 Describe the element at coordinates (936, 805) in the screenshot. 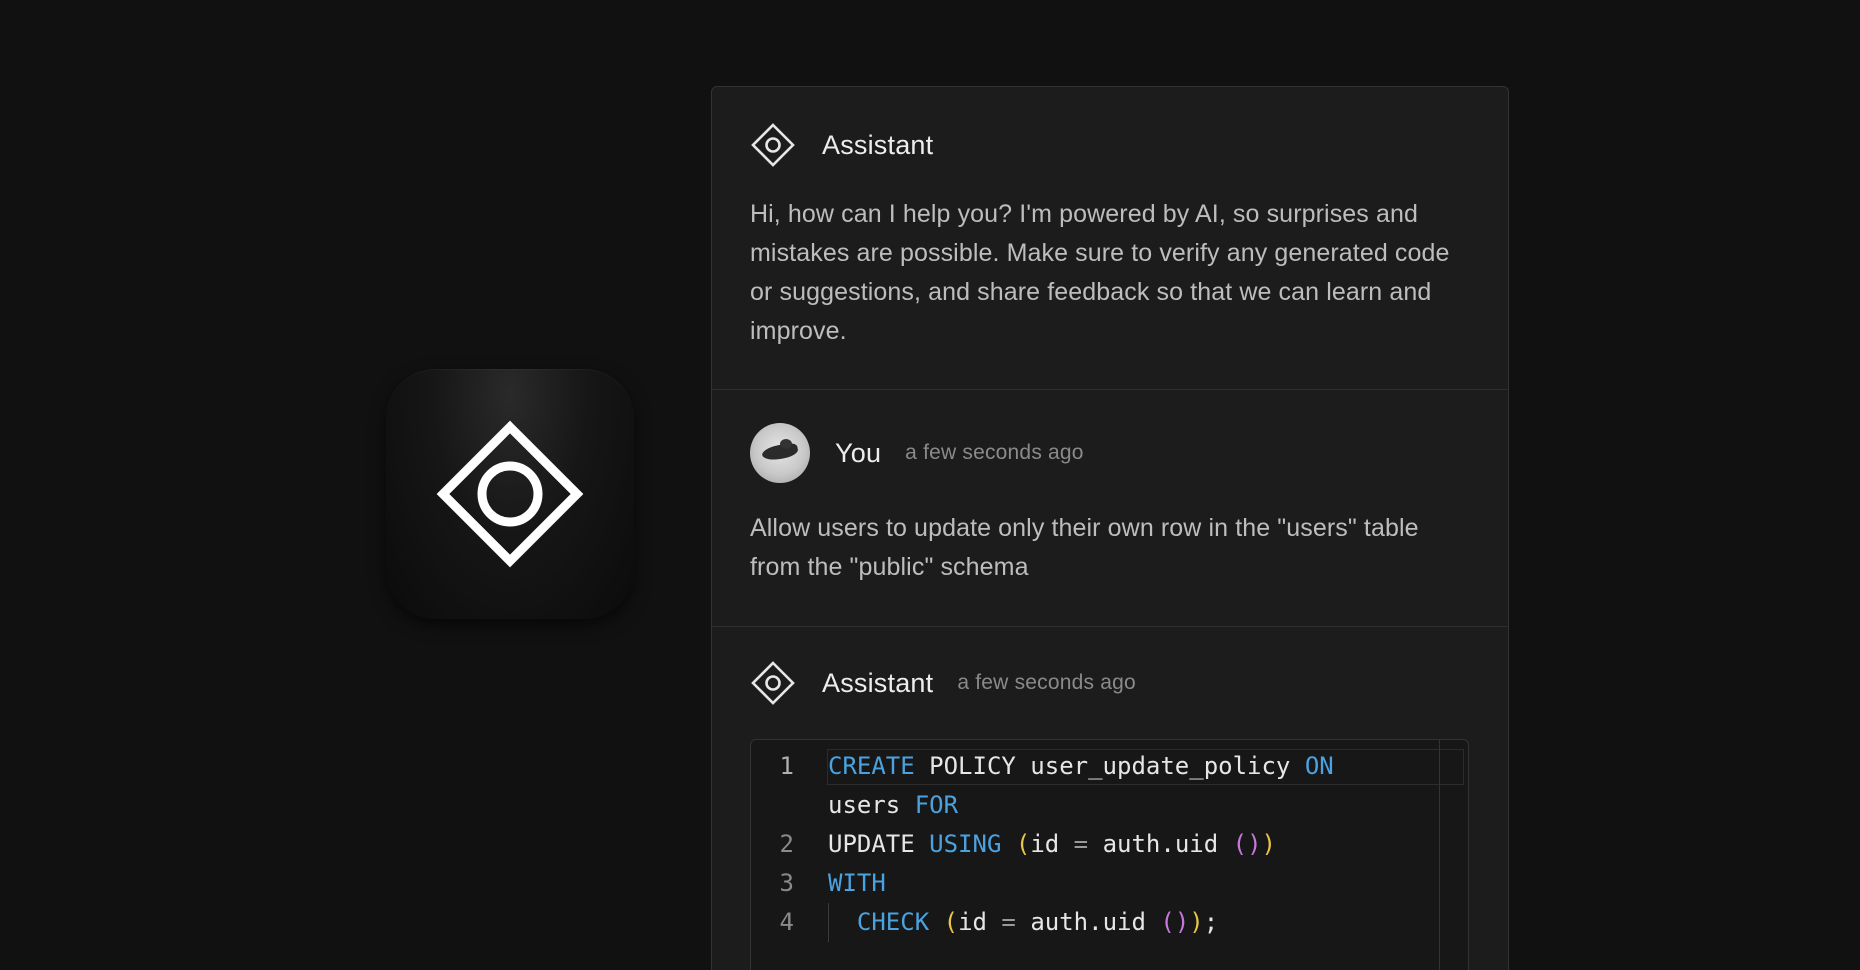

I see `code-token: FOR` at that location.